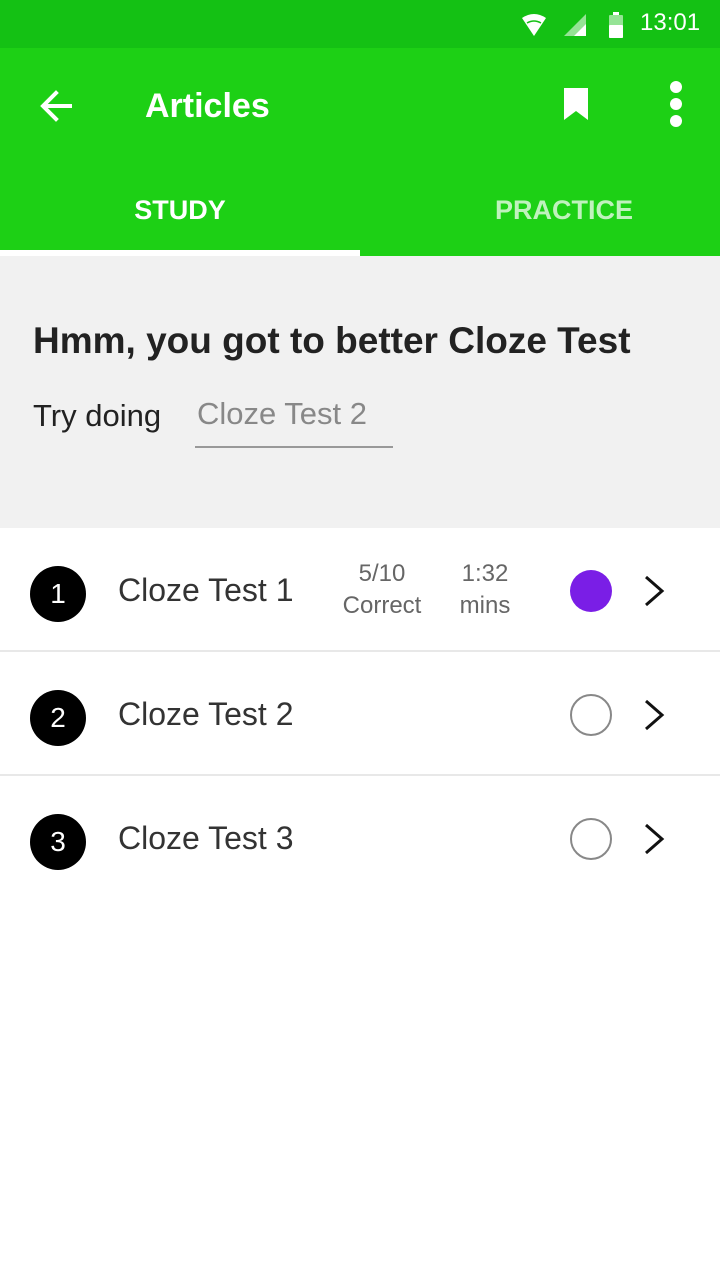 This screenshot has width=720, height=1280. What do you see at coordinates (360, 24) in the screenshot?
I see `status-bar: 13:01` at bounding box center [360, 24].